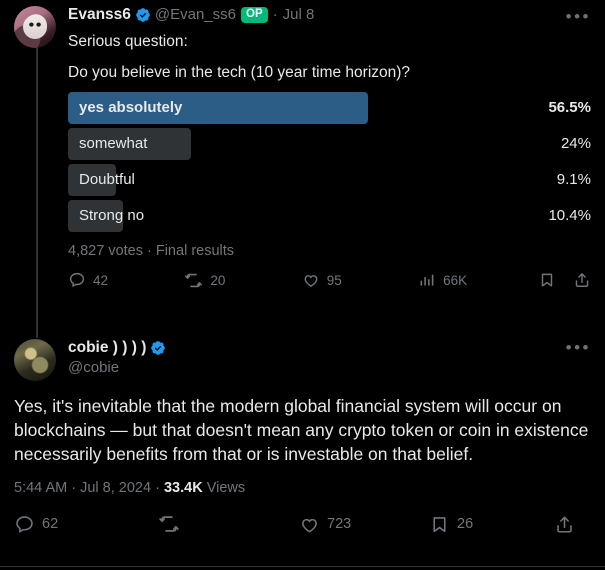 The height and width of the screenshot is (570, 605). I want to click on tweet-2-time: 5:44 AM, so click(41, 488).